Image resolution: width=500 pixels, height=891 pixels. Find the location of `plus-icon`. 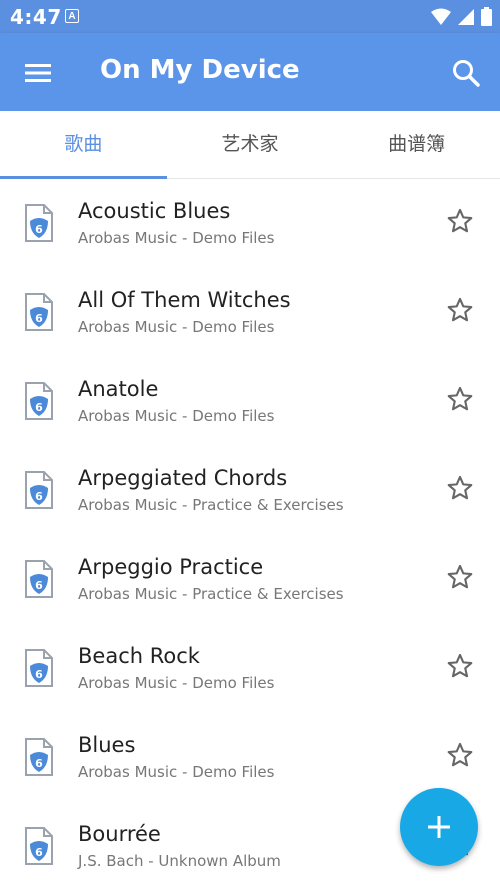

plus-icon is located at coordinates (439, 827).